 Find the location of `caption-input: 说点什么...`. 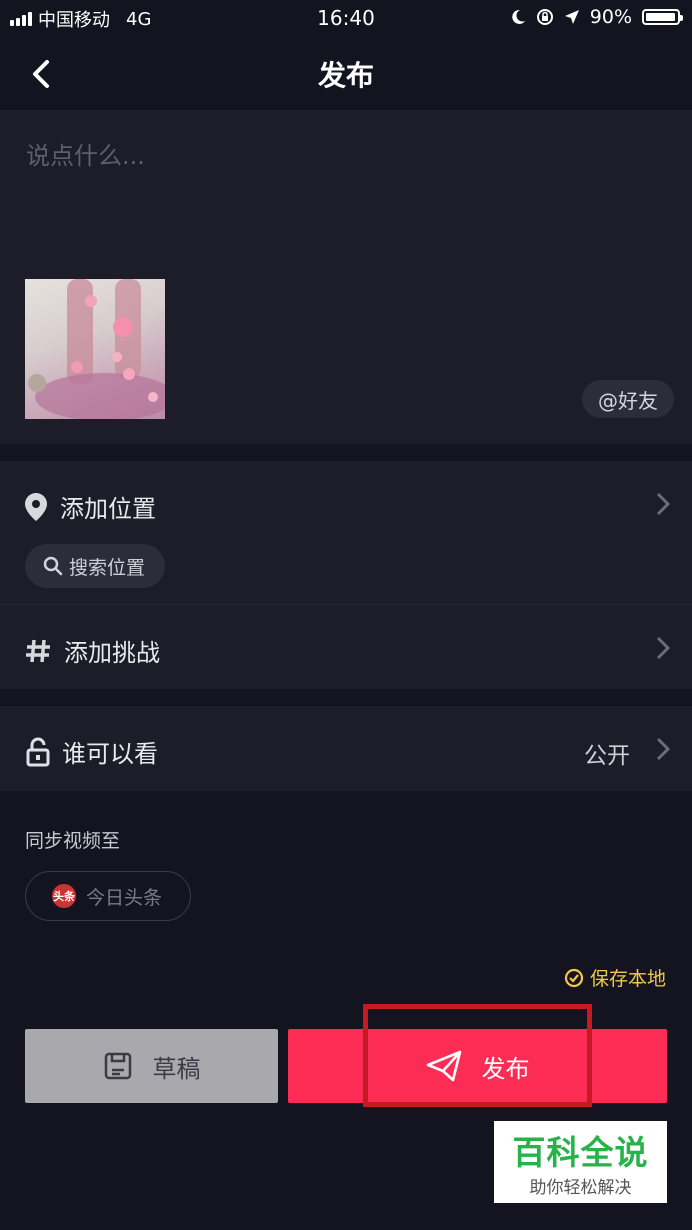

caption-input: 说点什么... is located at coordinates (85, 153).